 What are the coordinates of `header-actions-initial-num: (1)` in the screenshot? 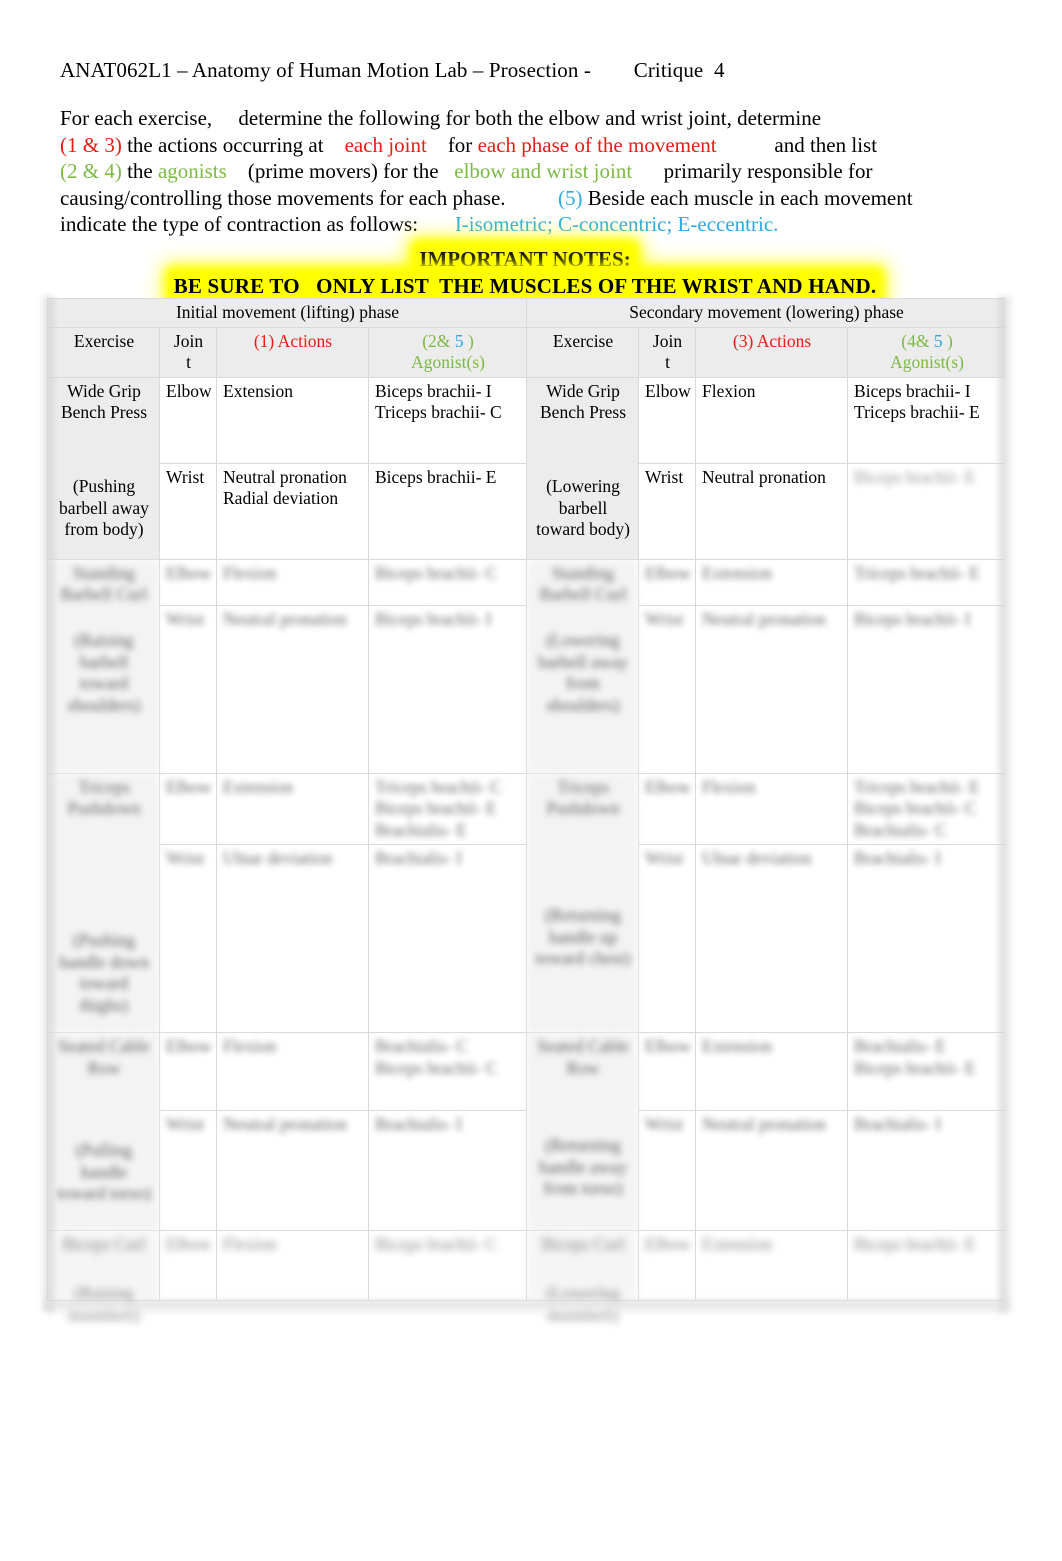 It's located at (264, 340).